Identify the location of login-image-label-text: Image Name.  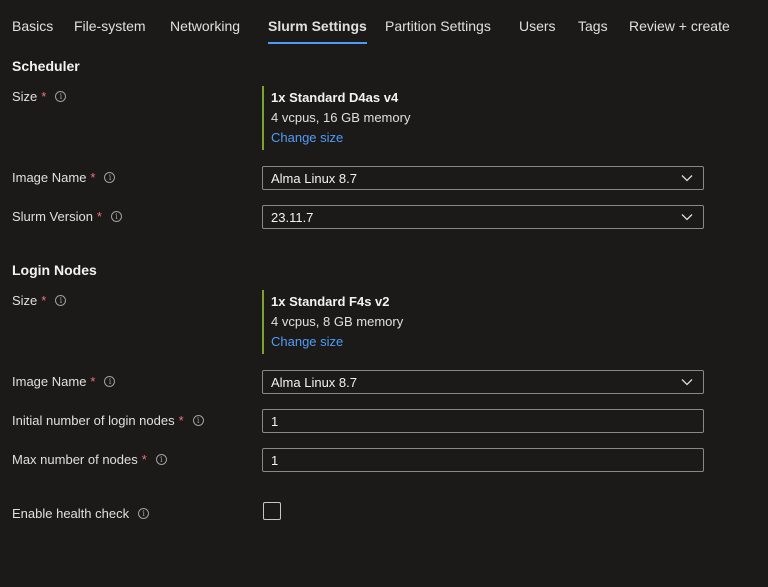
(49, 381).